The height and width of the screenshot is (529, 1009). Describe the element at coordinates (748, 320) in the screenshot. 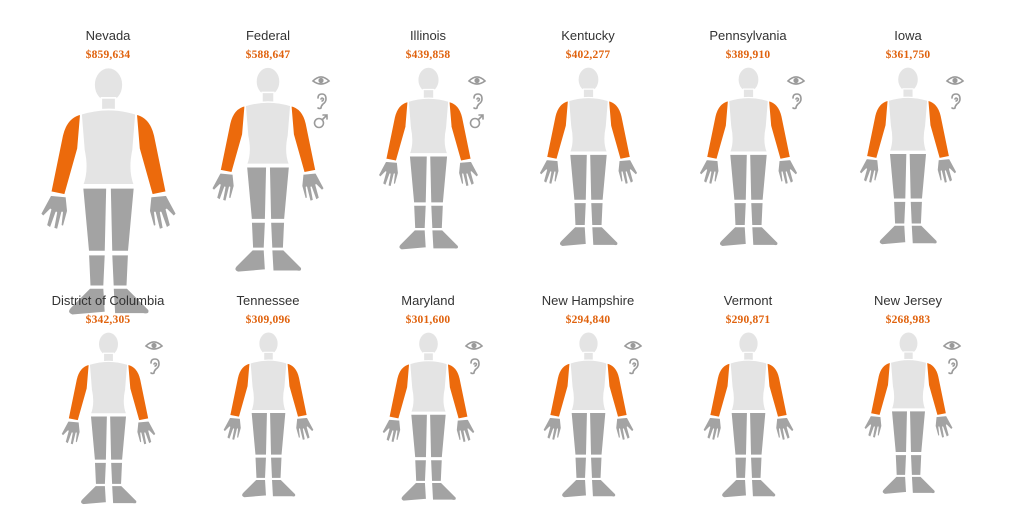

I see `compensation-amount: $290,871` at that location.